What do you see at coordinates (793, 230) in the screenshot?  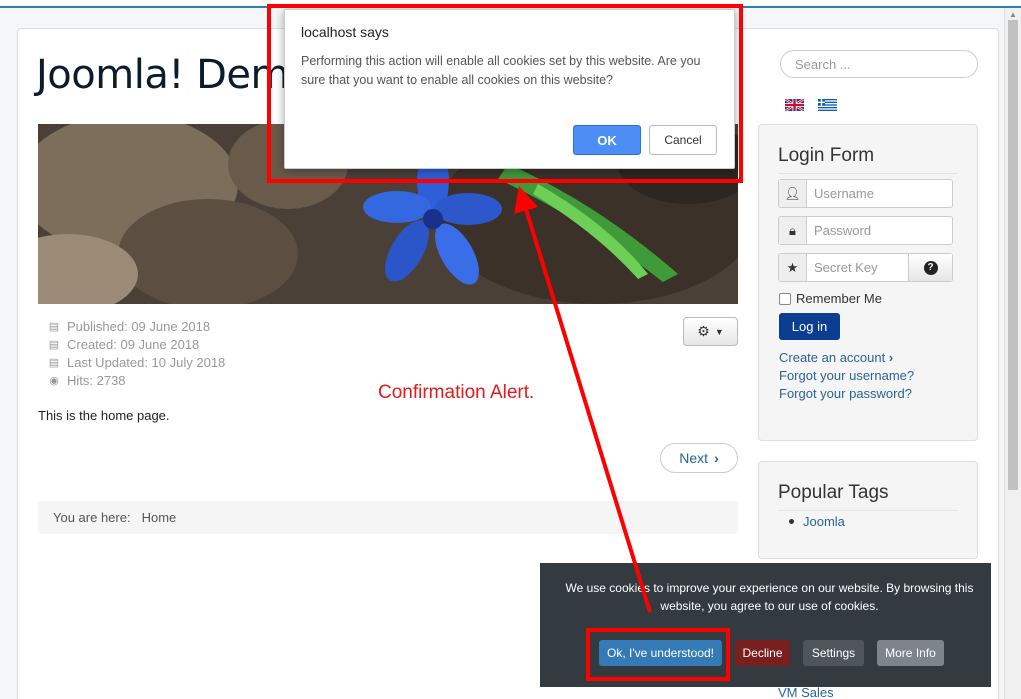 I see `lock-icon: 🔒︎` at bounding box center [793, 230].